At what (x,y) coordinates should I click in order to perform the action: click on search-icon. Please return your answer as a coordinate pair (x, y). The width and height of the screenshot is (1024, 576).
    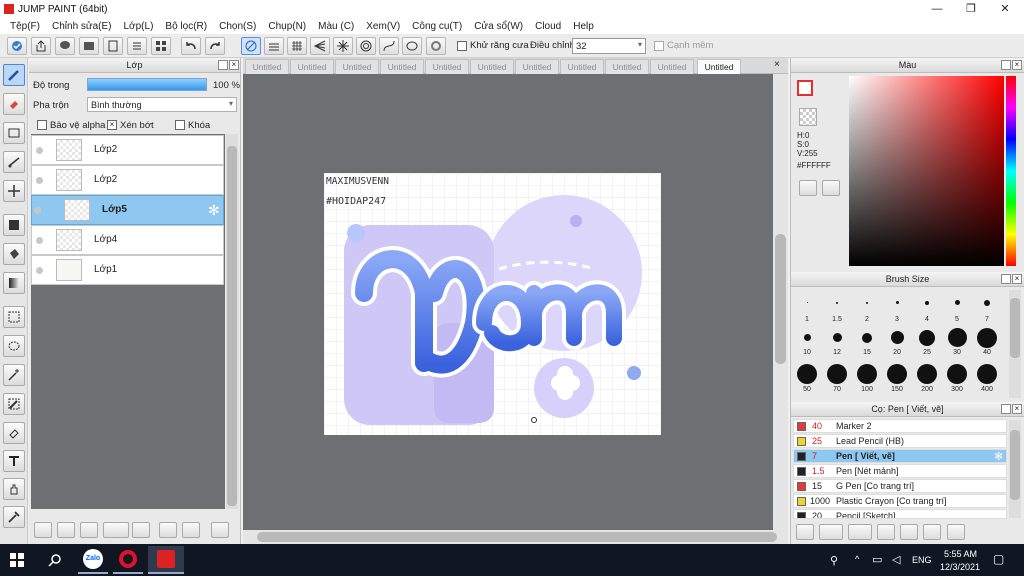
    Looking at the image, I should click on (55, 560).